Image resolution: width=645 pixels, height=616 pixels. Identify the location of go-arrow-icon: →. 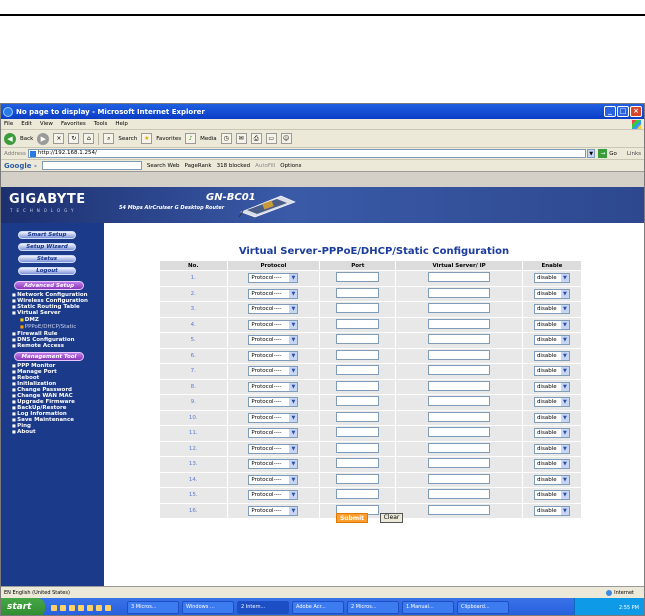
(603, 153).